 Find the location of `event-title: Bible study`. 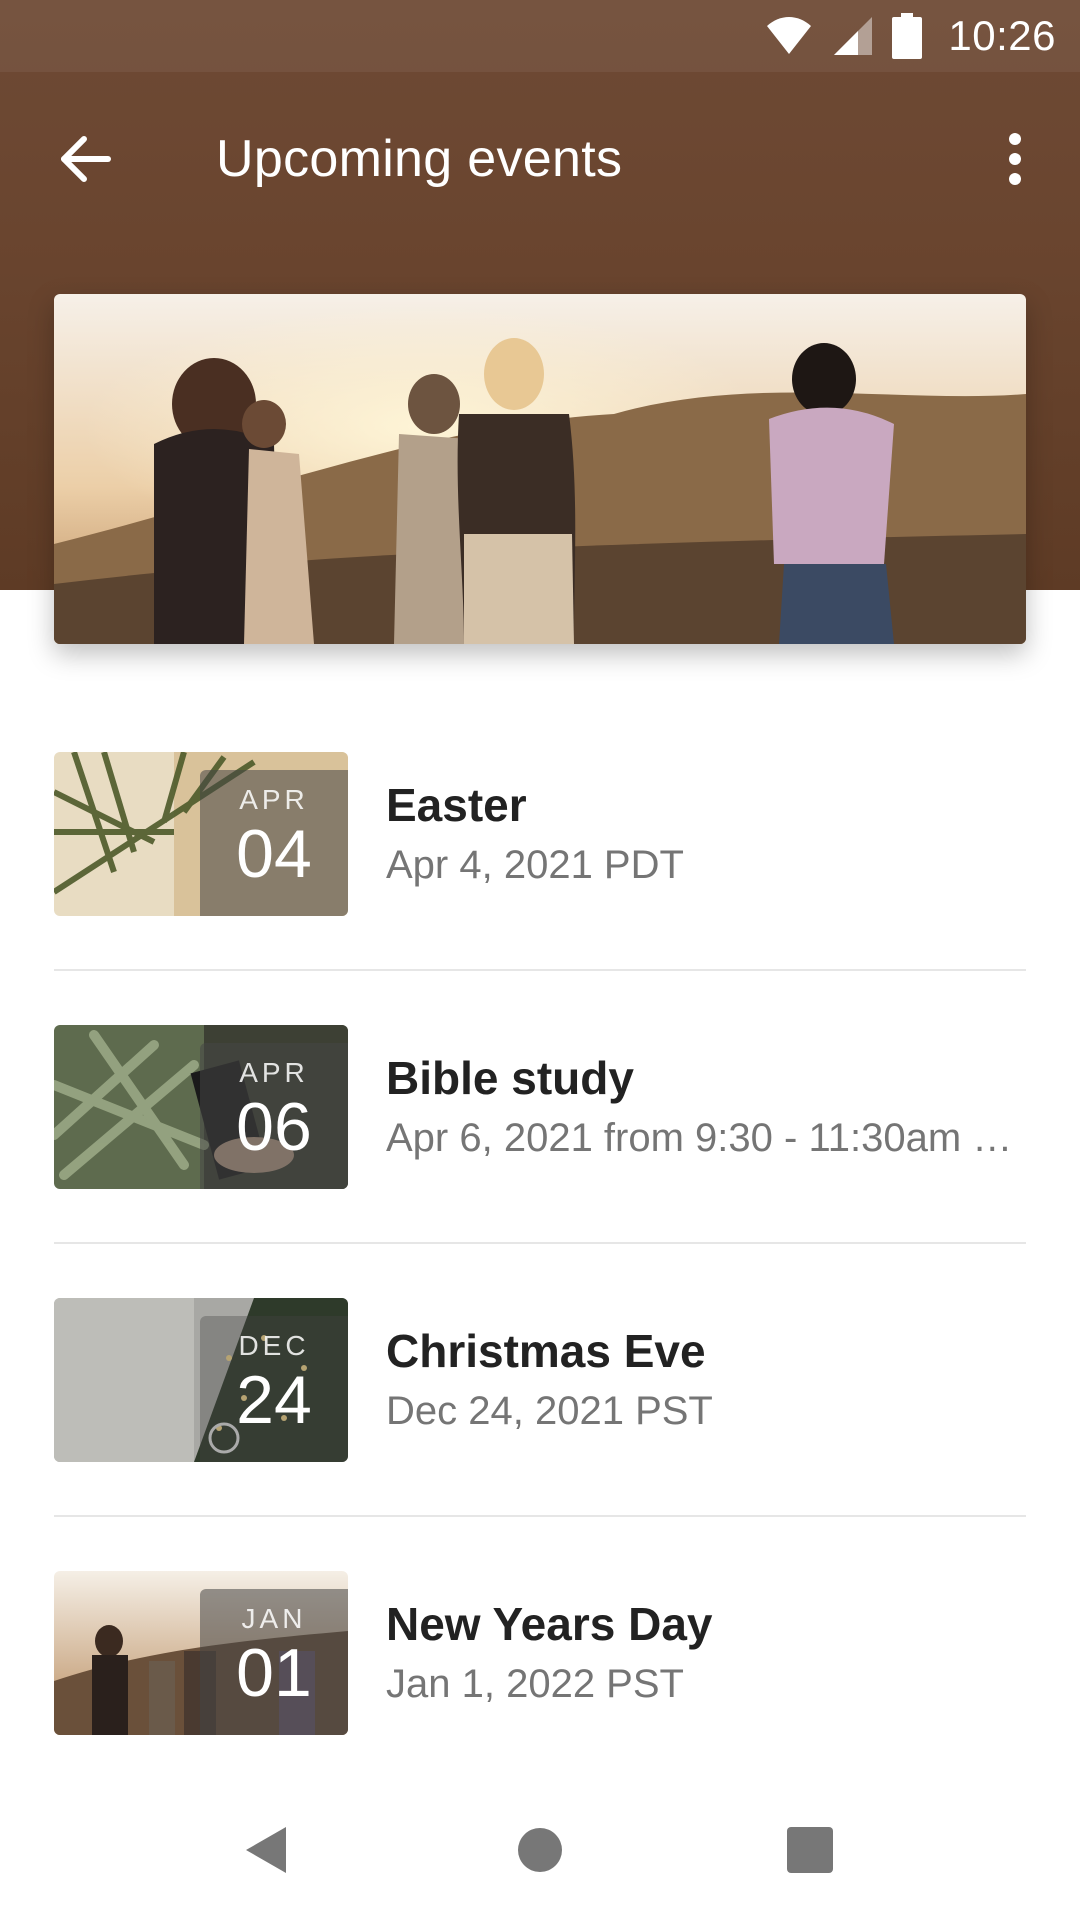

event-title: Bible study is located at coordinates (510, 1078).